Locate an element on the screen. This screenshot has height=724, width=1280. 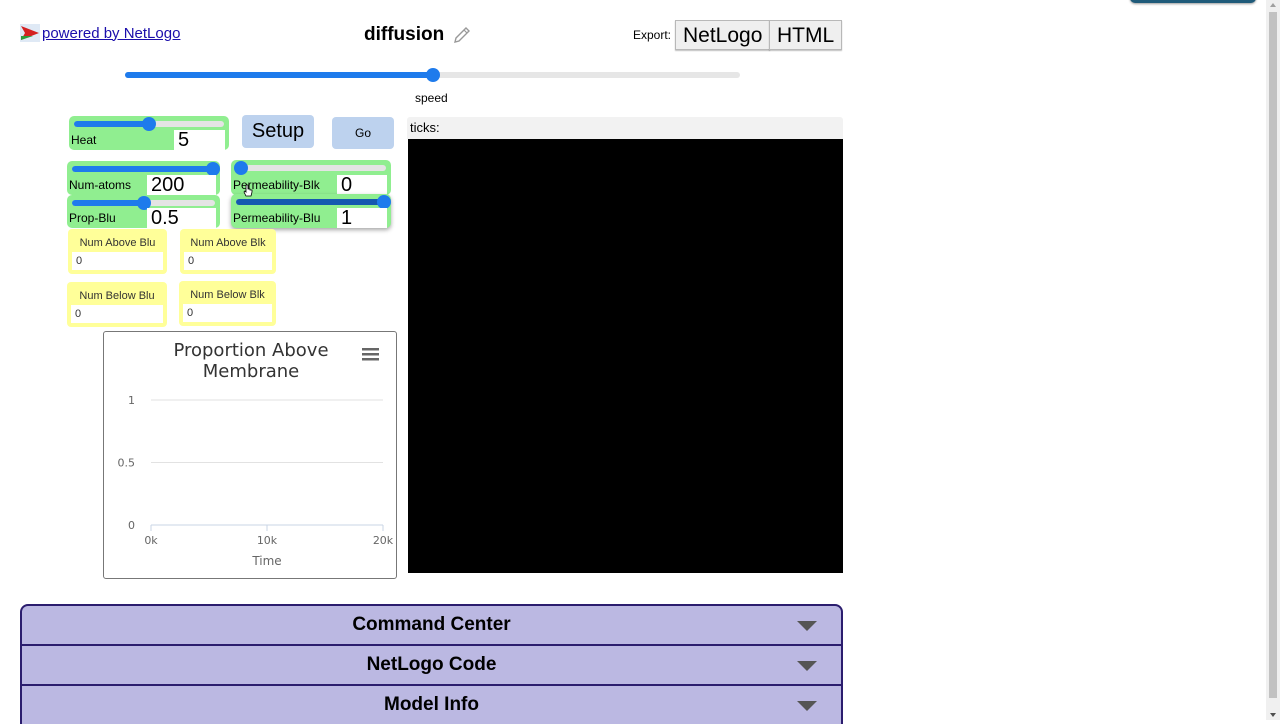
num-atoms-slider: Num-atoms 200 is located at coordinates (143, 178).